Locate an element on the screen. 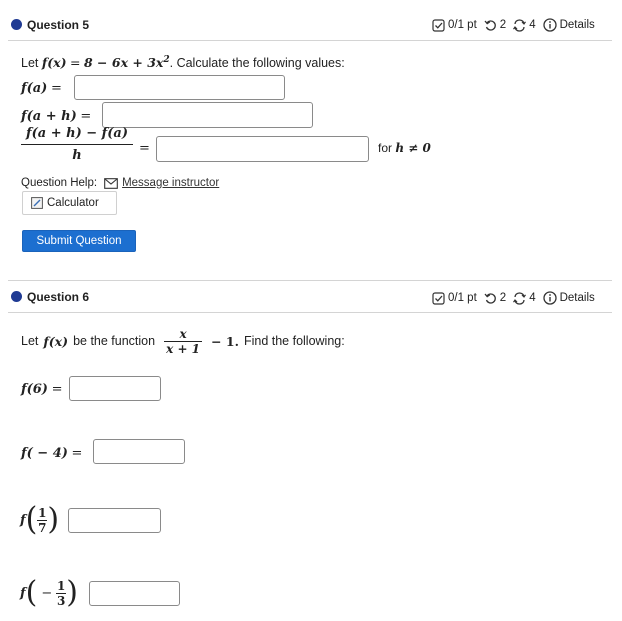 The height and width of the screenshot is (621, 622). fah-label-row: f(a + h) = is located at coordinates (56, 116).